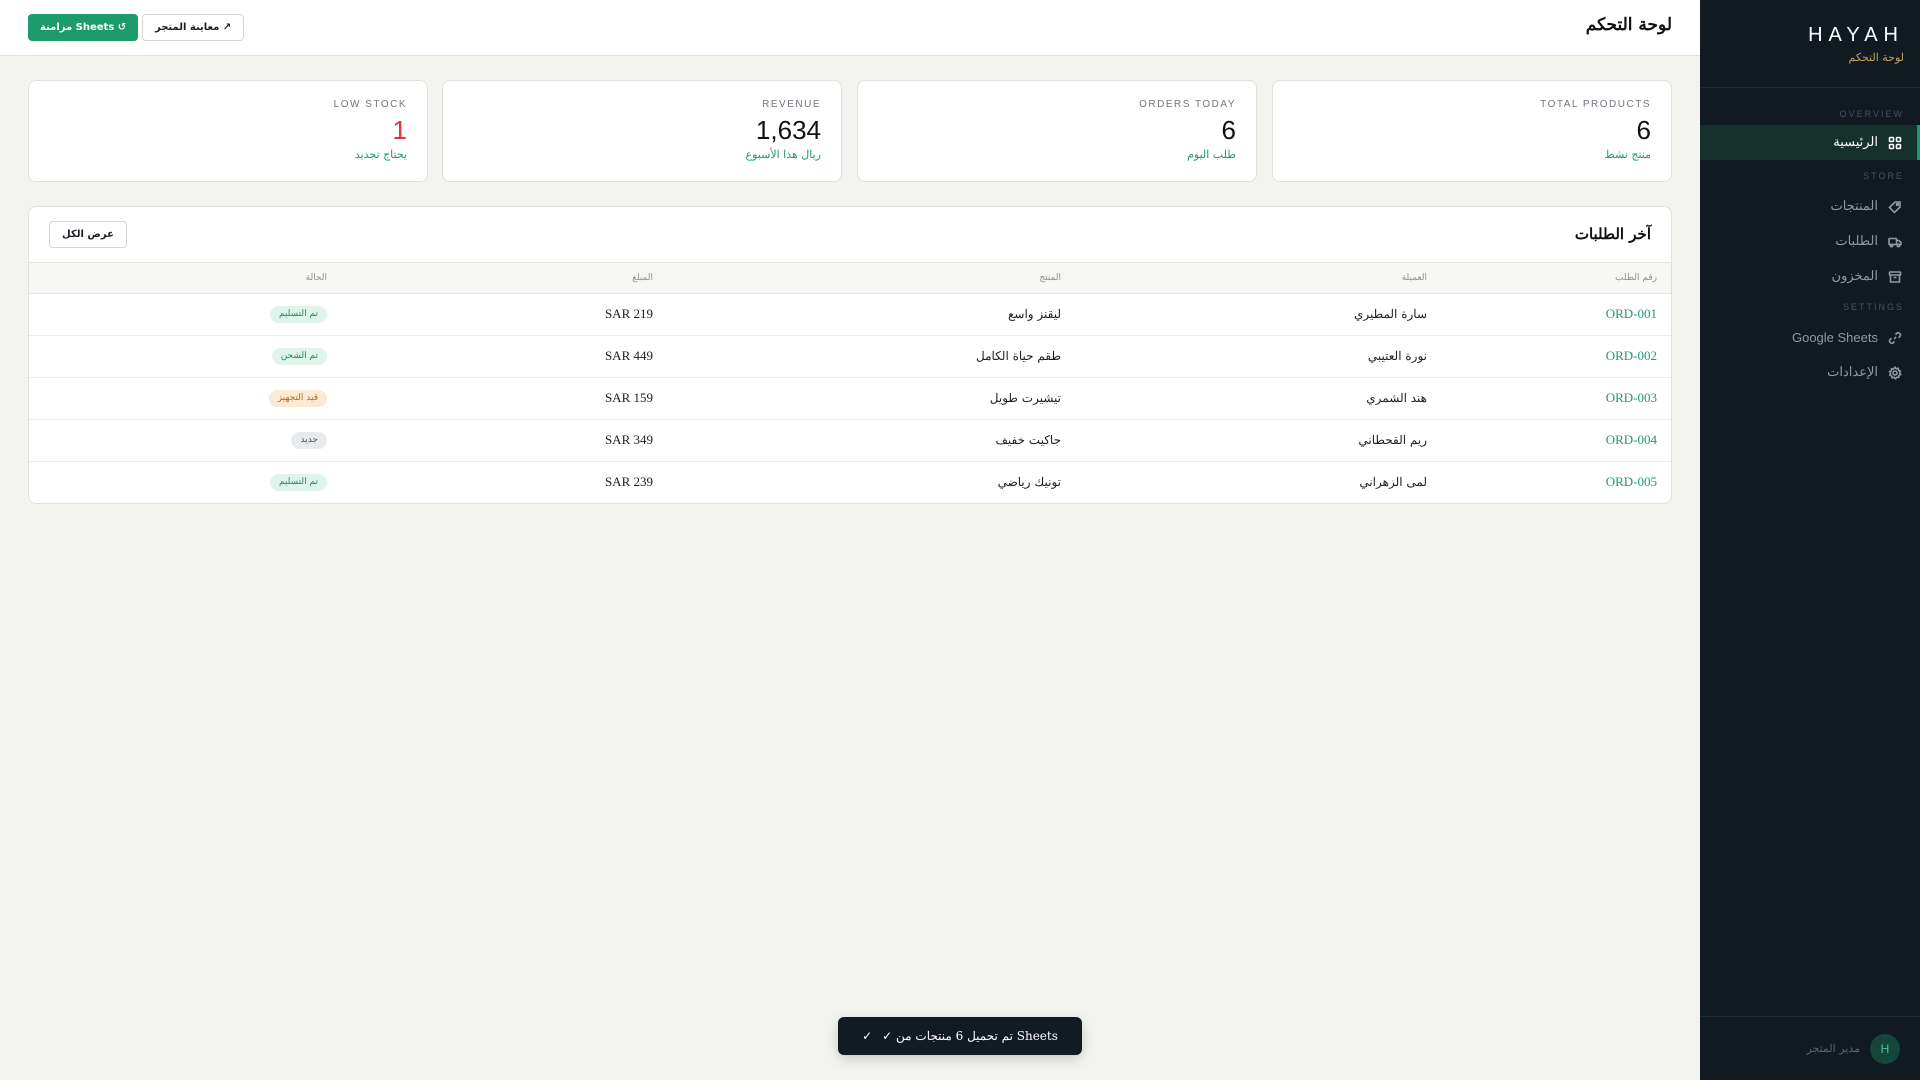  I want to click on customer-cell: لمى الزهراني, so click(1393, 482).